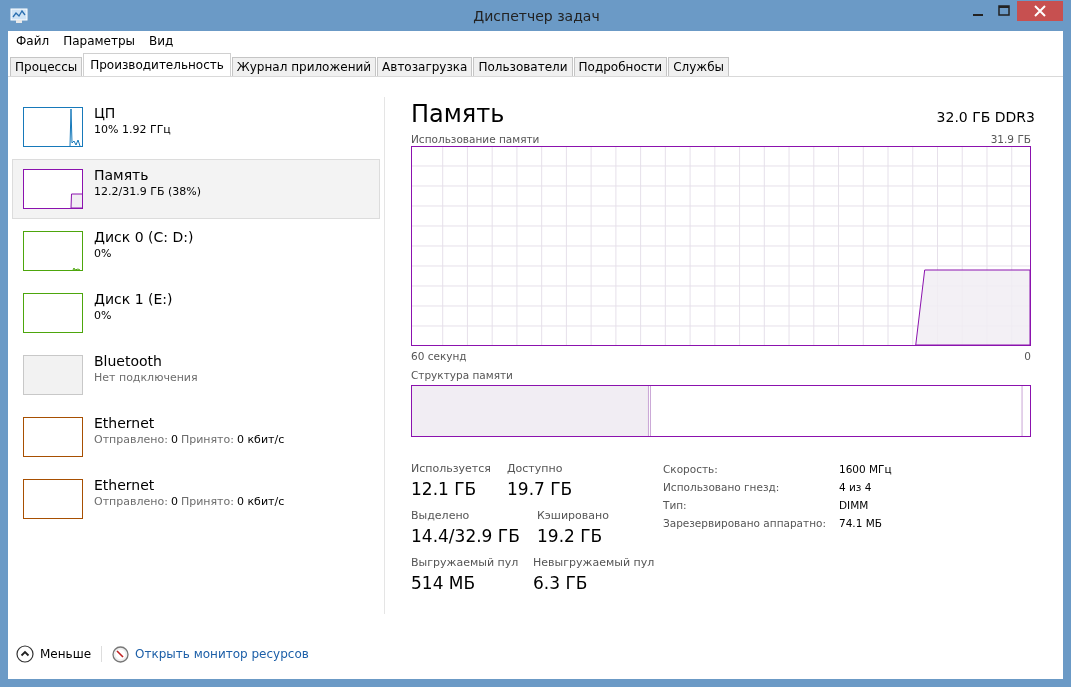 The image size is (1071, 687). What do you see at coordinates (1040, 11) in the screenshot?
I see `close-icon` at bounding box center [1040, 11].